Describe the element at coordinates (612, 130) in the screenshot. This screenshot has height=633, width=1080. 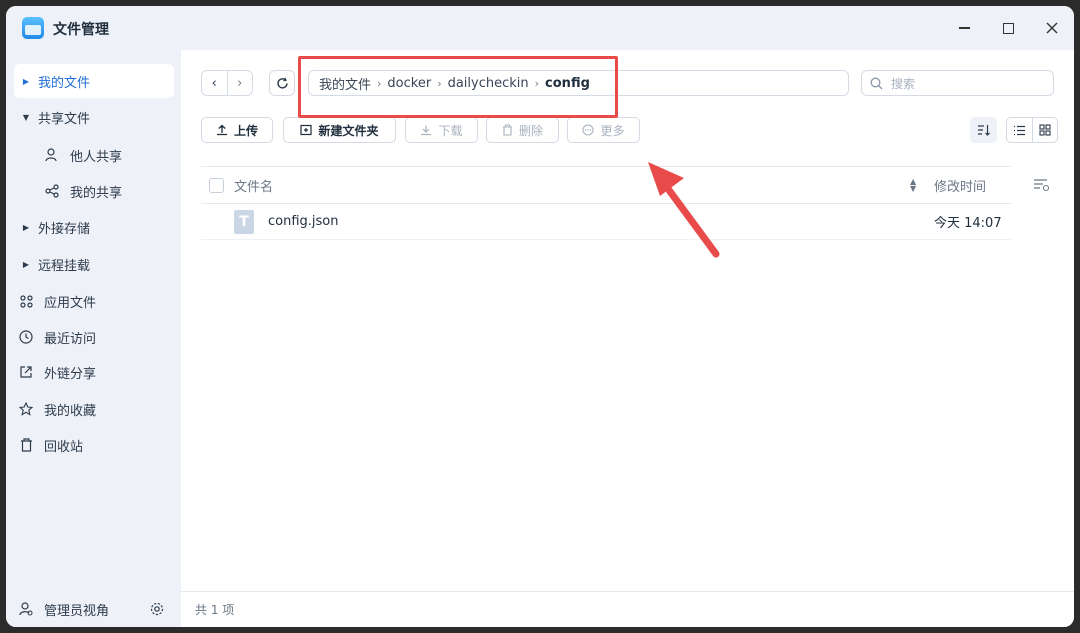
I see `more-label: 更多` at that location.